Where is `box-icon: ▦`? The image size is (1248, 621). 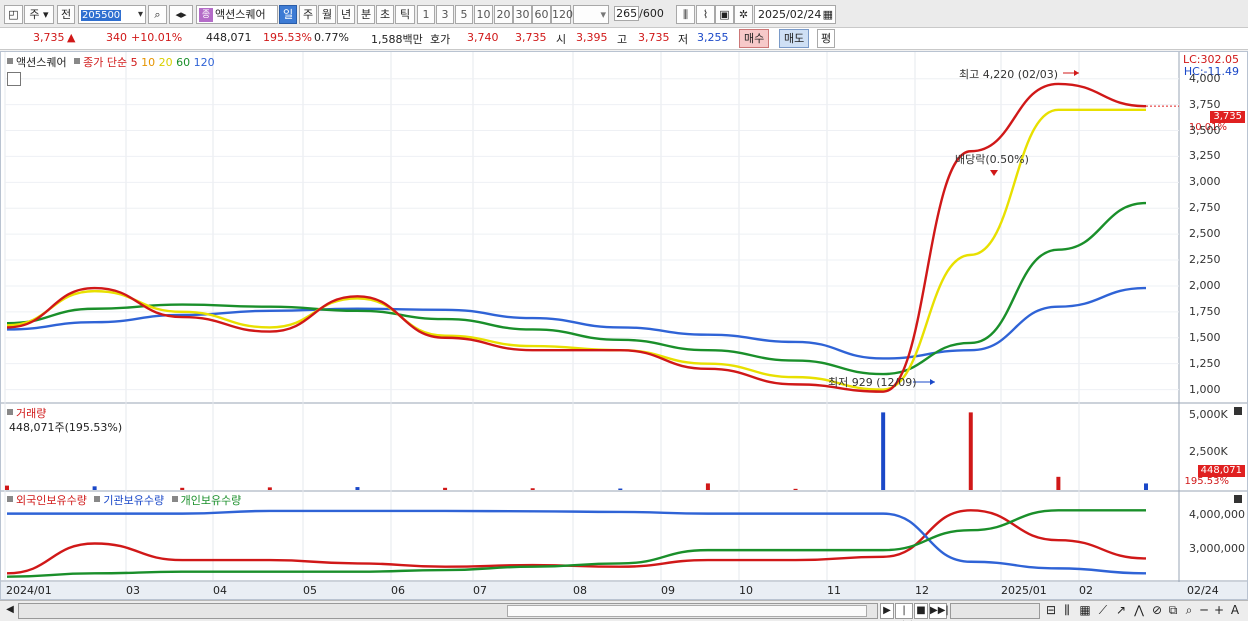 box-icon: ▦ is located at coordinates (1085, 611).